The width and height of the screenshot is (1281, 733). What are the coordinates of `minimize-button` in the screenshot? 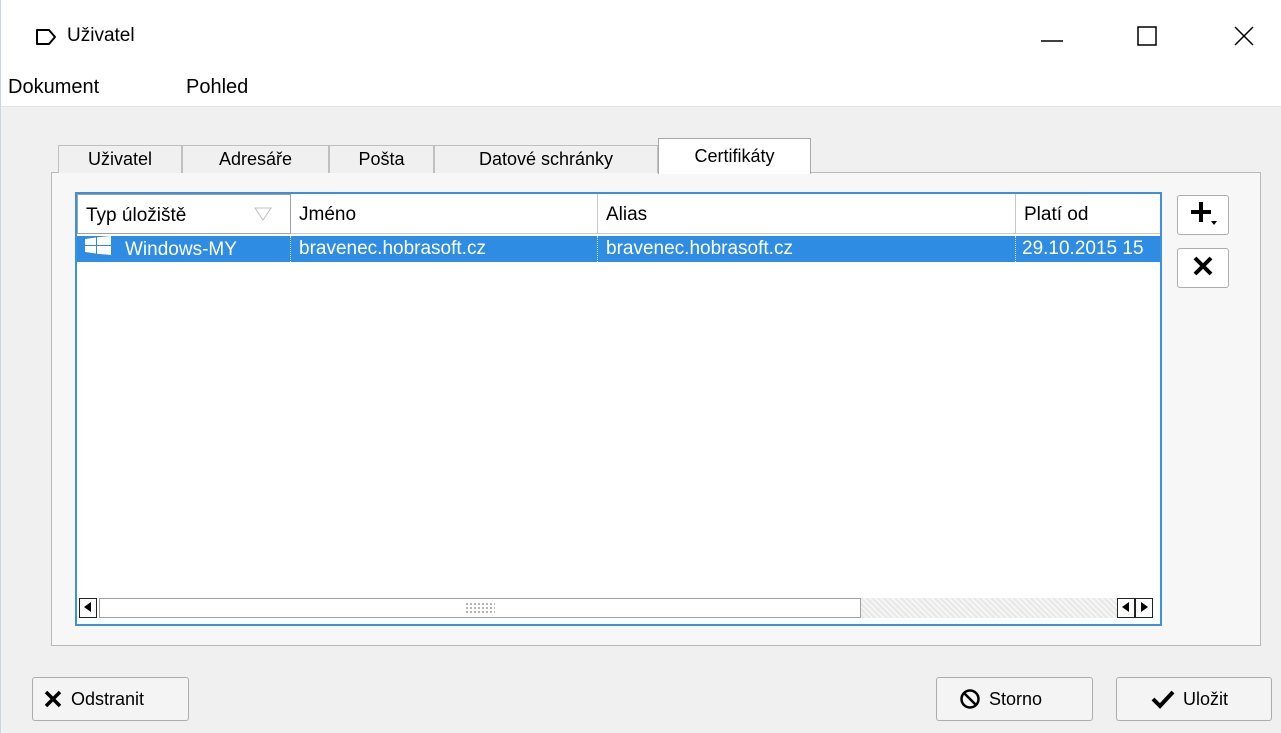 It's located at (1052, 38).